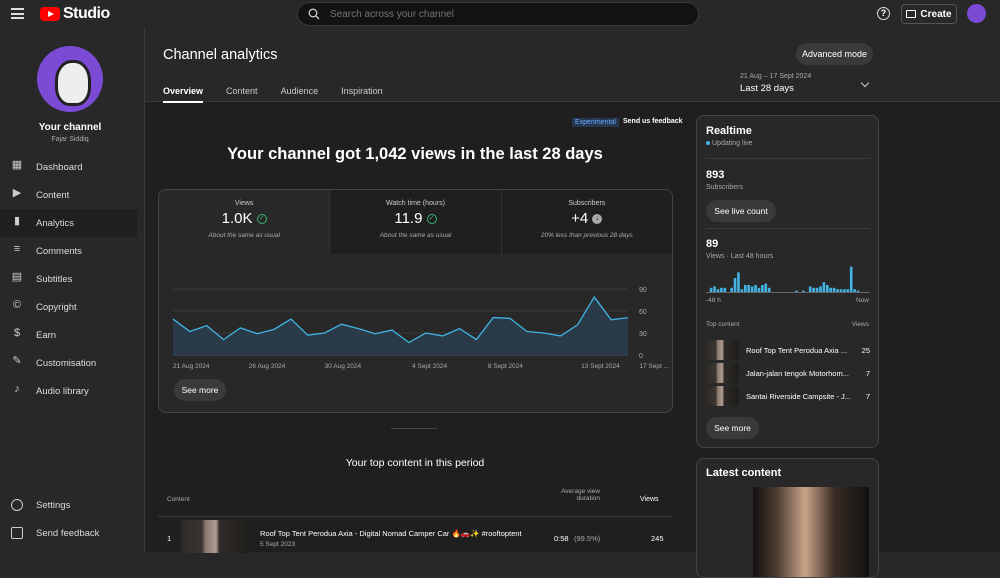 This screenshot has width=1000, height=578. Describe the element at coordinates (17, 391) in the screenshot. I see `audio-library-icon: ♪` at that location.